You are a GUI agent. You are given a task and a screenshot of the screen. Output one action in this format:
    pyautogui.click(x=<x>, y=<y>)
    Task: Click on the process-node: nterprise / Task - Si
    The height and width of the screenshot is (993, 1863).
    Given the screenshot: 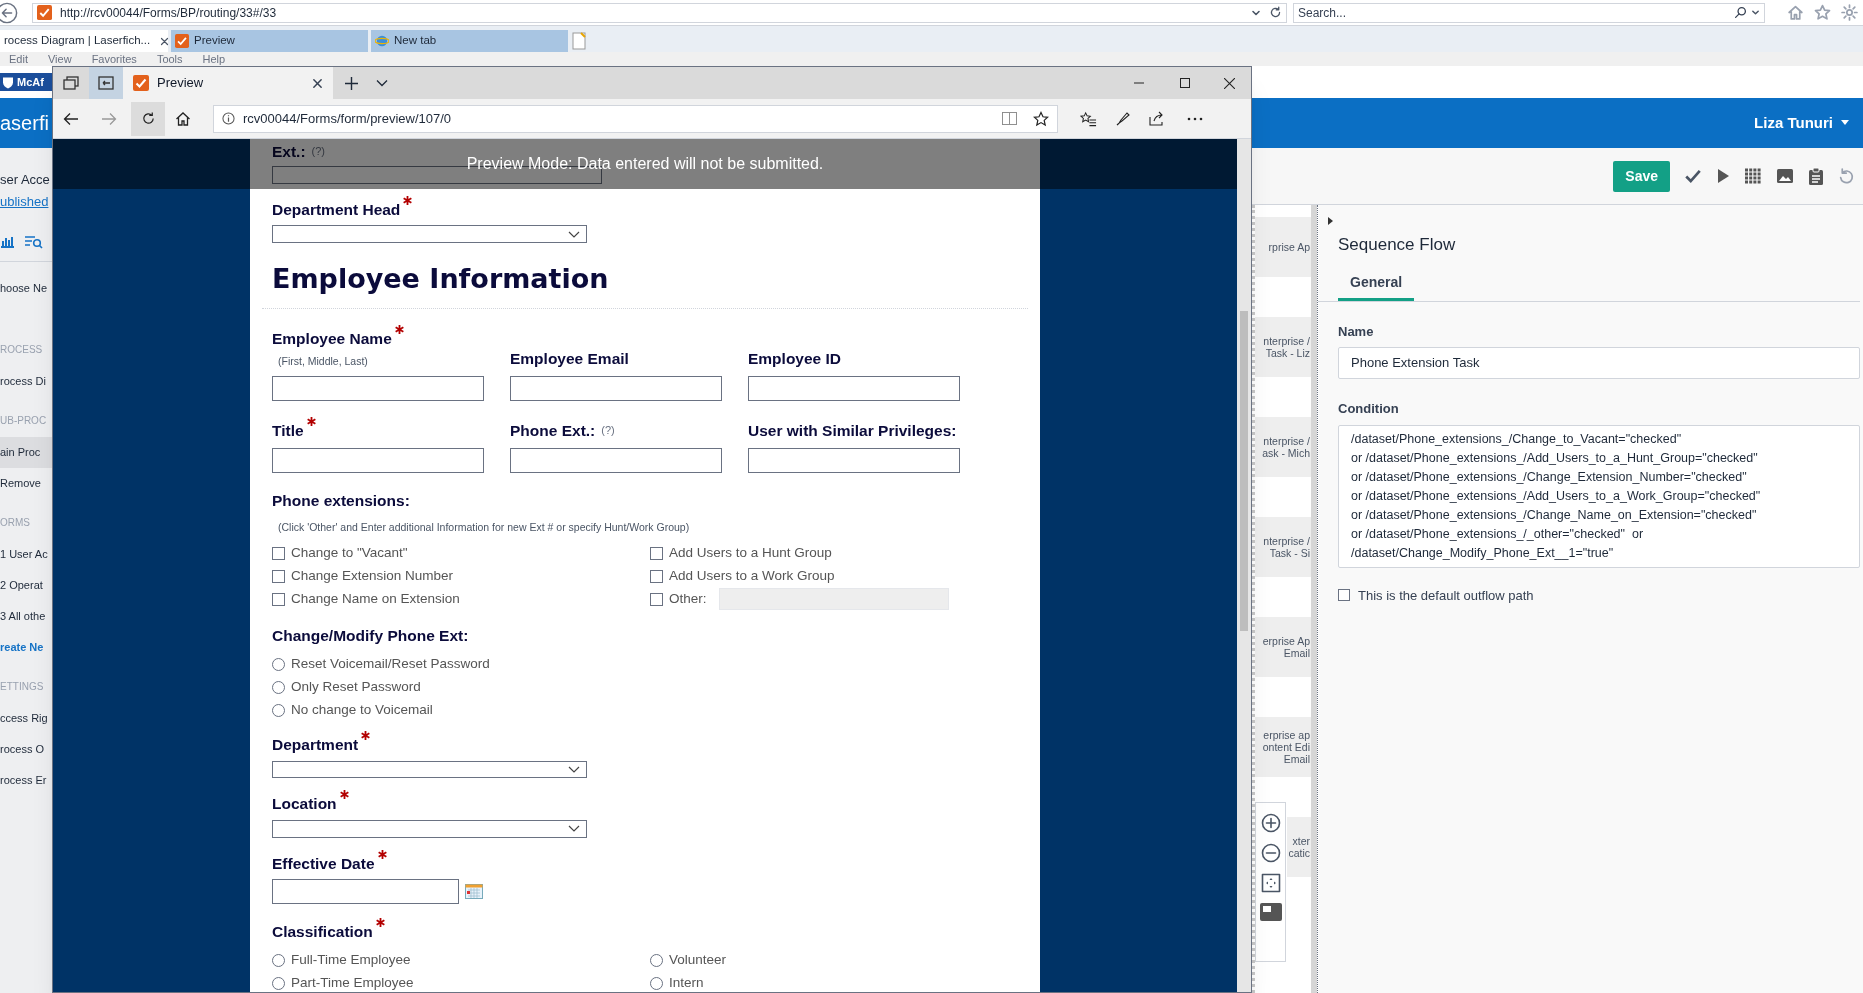 What is the action you would take?
    pyautogui.click(x=1283, y=547)
    